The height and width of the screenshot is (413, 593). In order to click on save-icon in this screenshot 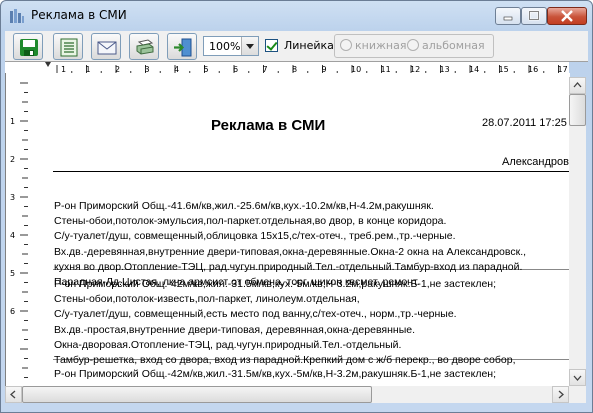, I will do `click(29, 47)`.